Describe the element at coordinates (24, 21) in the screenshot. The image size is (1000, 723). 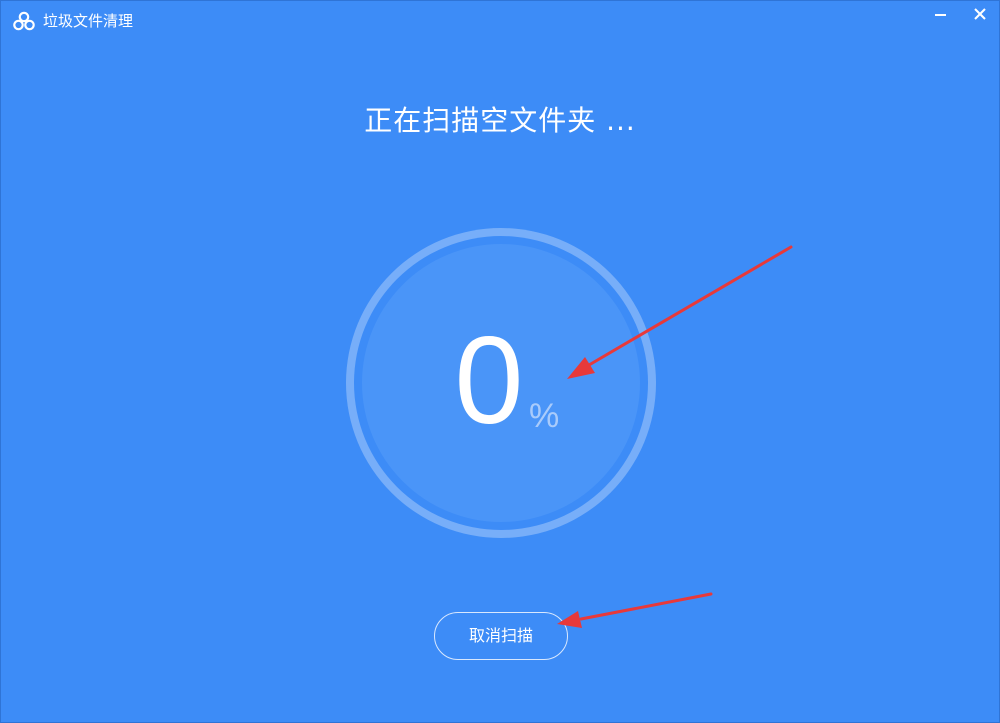
I see `app-logo-icon` at that location.